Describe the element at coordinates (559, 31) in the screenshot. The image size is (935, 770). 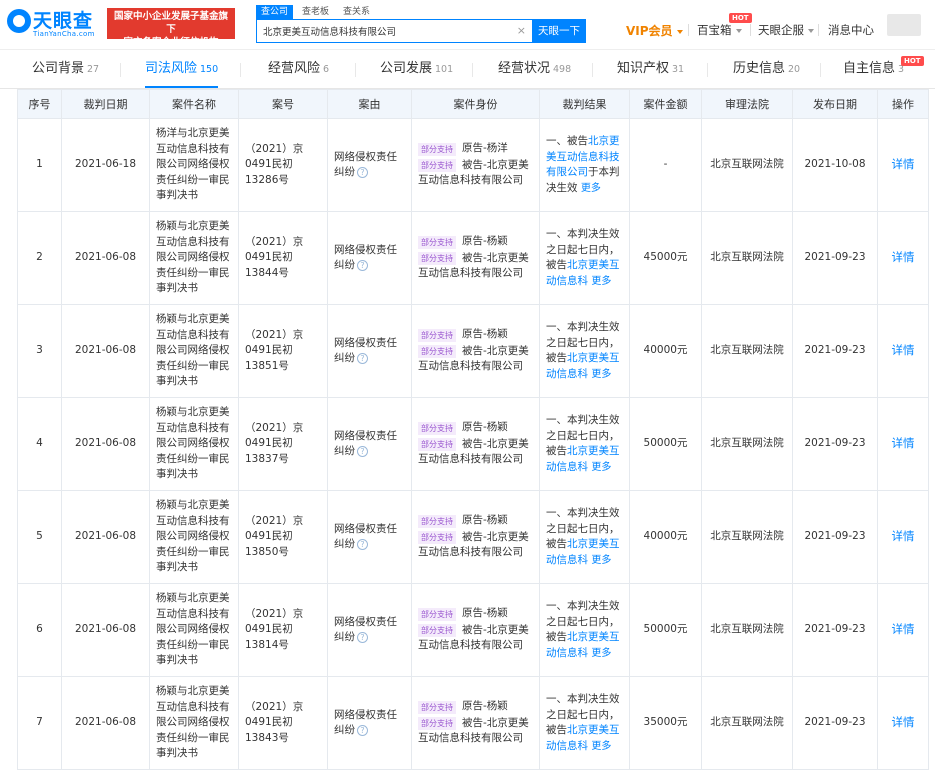
I see `search-button: 天眼一下` at that location.